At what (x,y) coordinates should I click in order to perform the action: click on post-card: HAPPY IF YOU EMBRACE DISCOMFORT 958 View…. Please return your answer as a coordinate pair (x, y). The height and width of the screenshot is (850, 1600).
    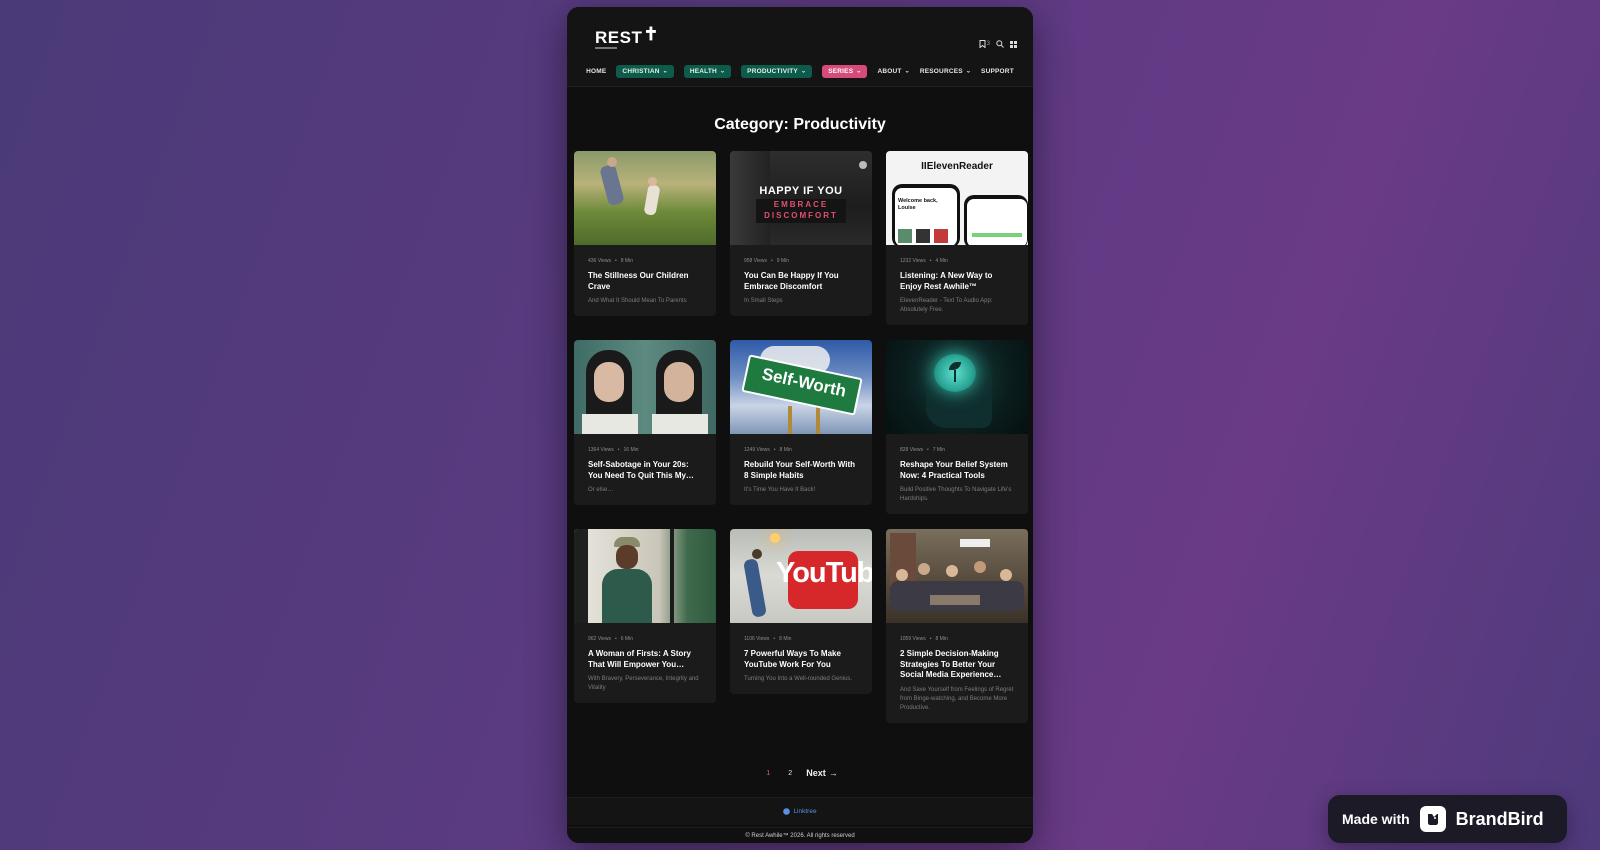
    Looking at the image, I should click on (801, 233).